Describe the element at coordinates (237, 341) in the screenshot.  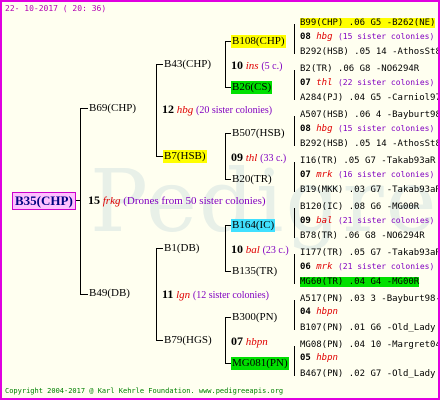
I see `gen2-d-gen: 07` at that location.